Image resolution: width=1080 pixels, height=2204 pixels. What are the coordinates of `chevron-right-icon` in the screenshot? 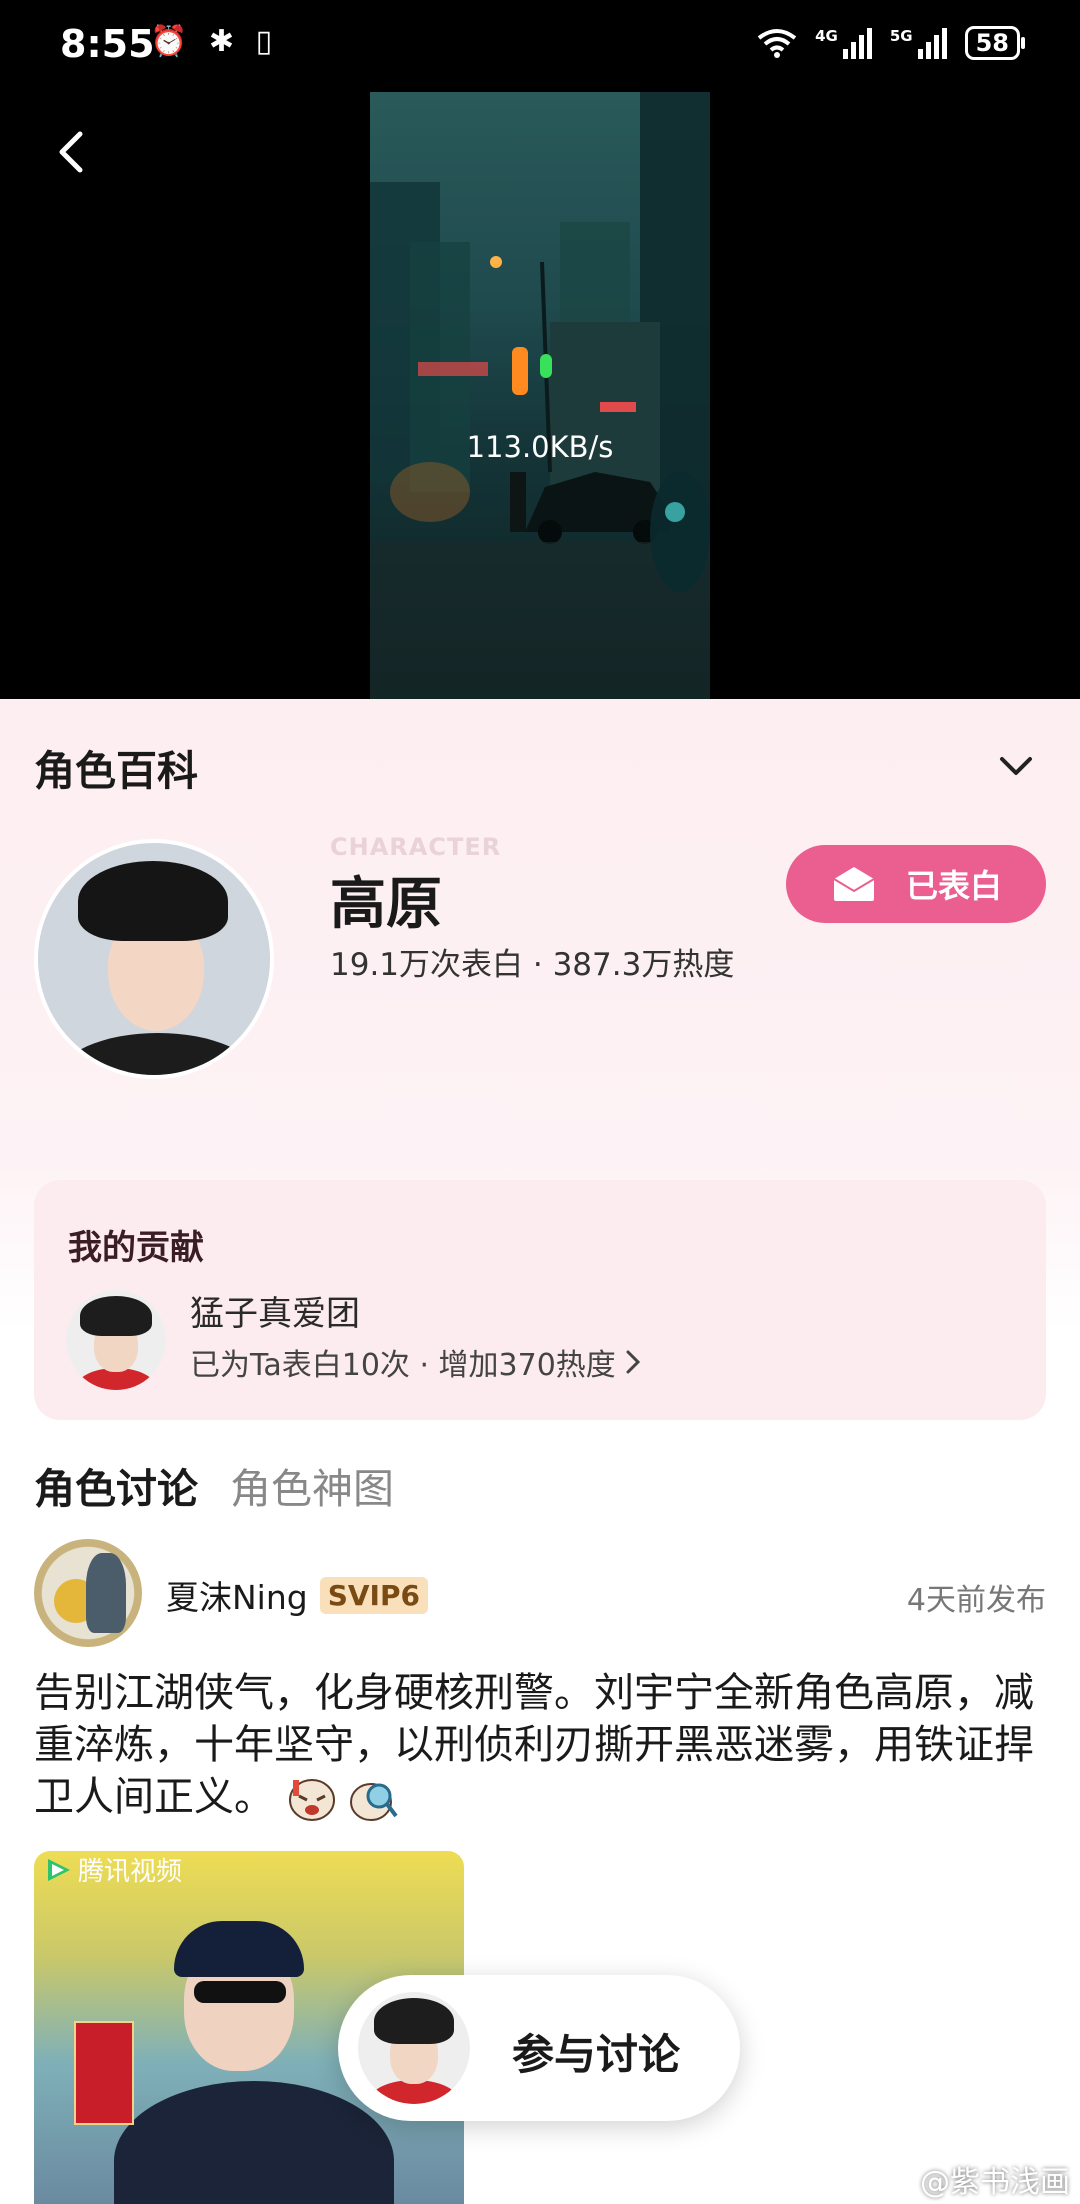 It's located at (633, 1362).